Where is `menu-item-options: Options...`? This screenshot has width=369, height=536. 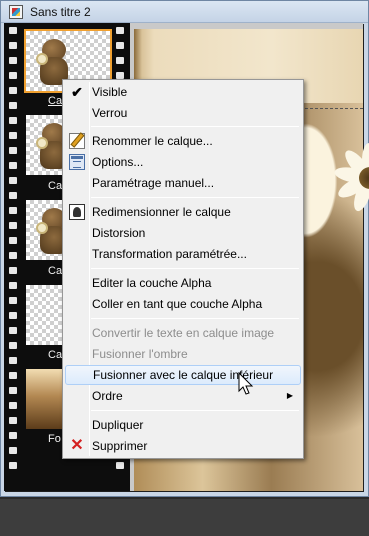 menu-item-options: Options... is located at coordinates (183, 162).